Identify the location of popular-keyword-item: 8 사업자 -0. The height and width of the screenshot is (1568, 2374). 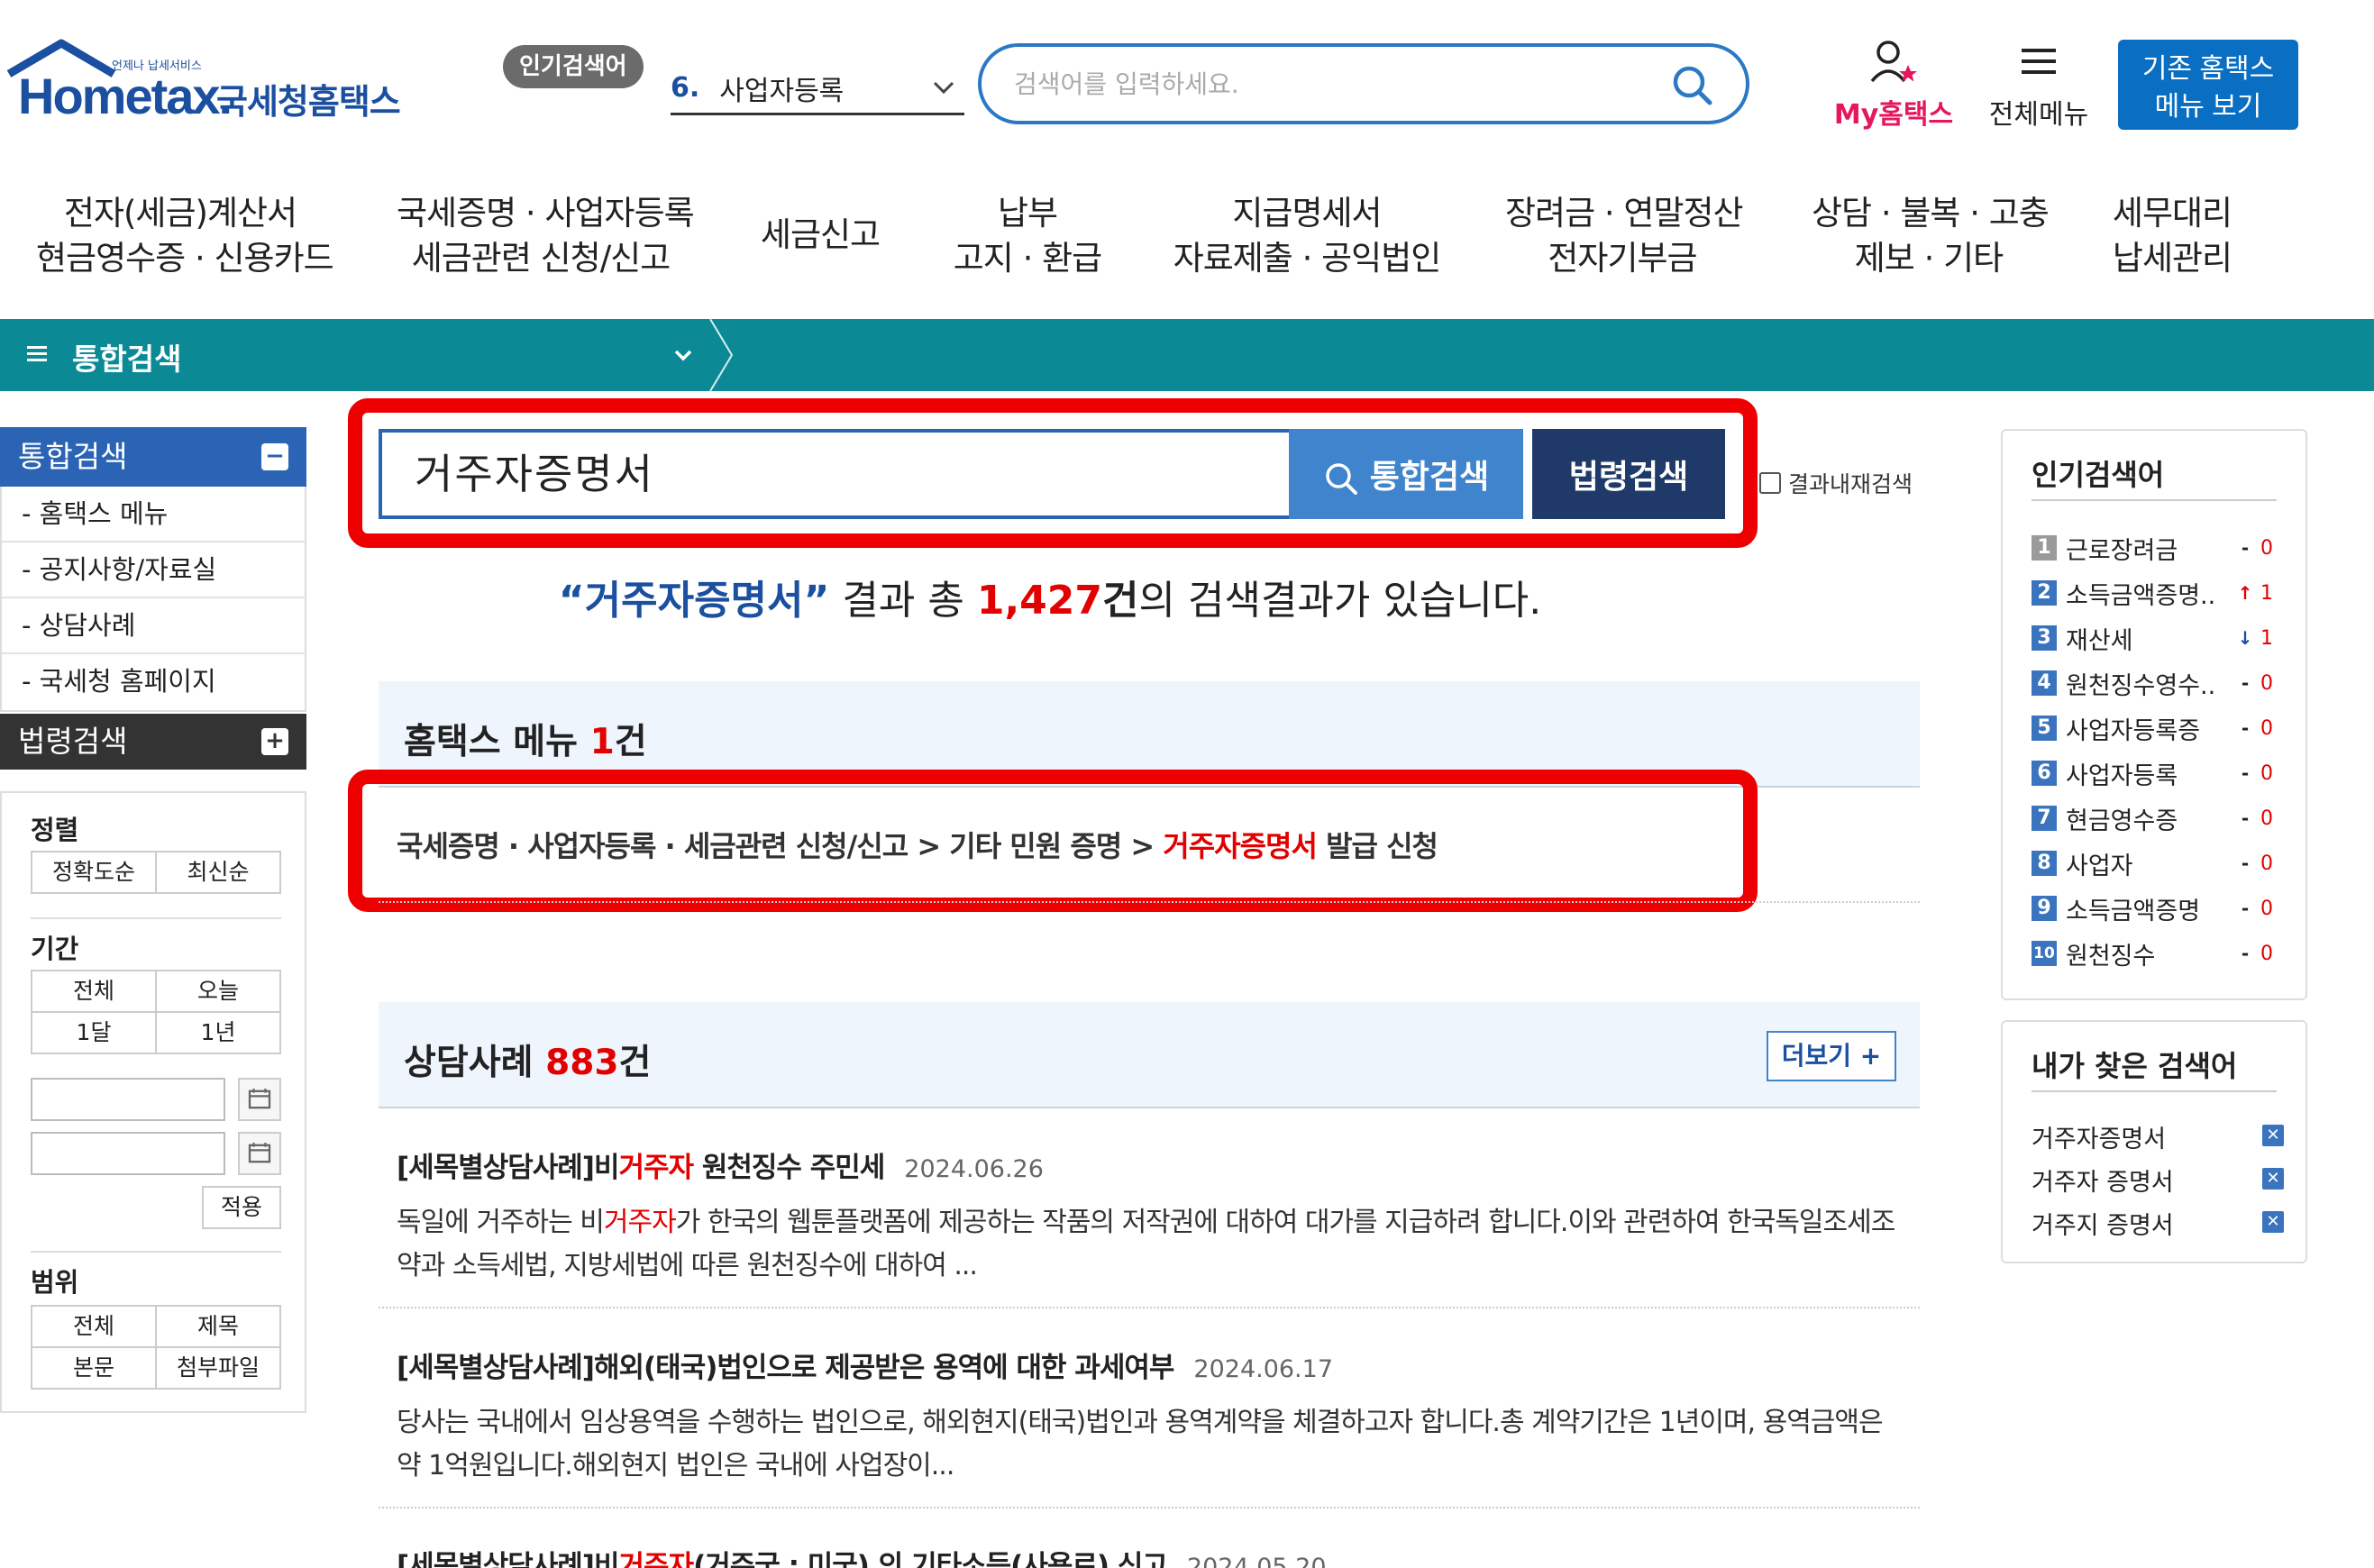
(2162, 863).